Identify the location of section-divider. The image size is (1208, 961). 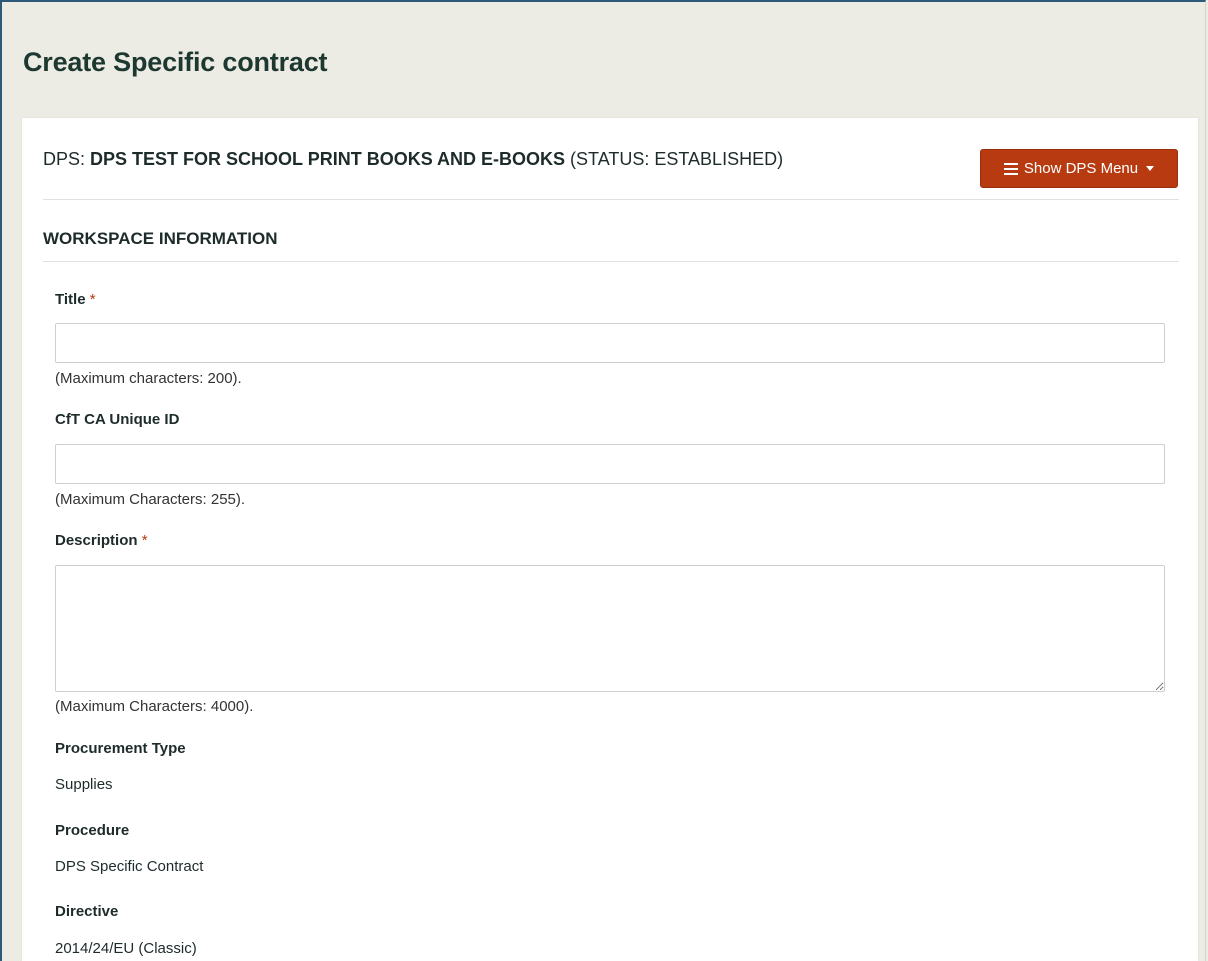
(611, 261).